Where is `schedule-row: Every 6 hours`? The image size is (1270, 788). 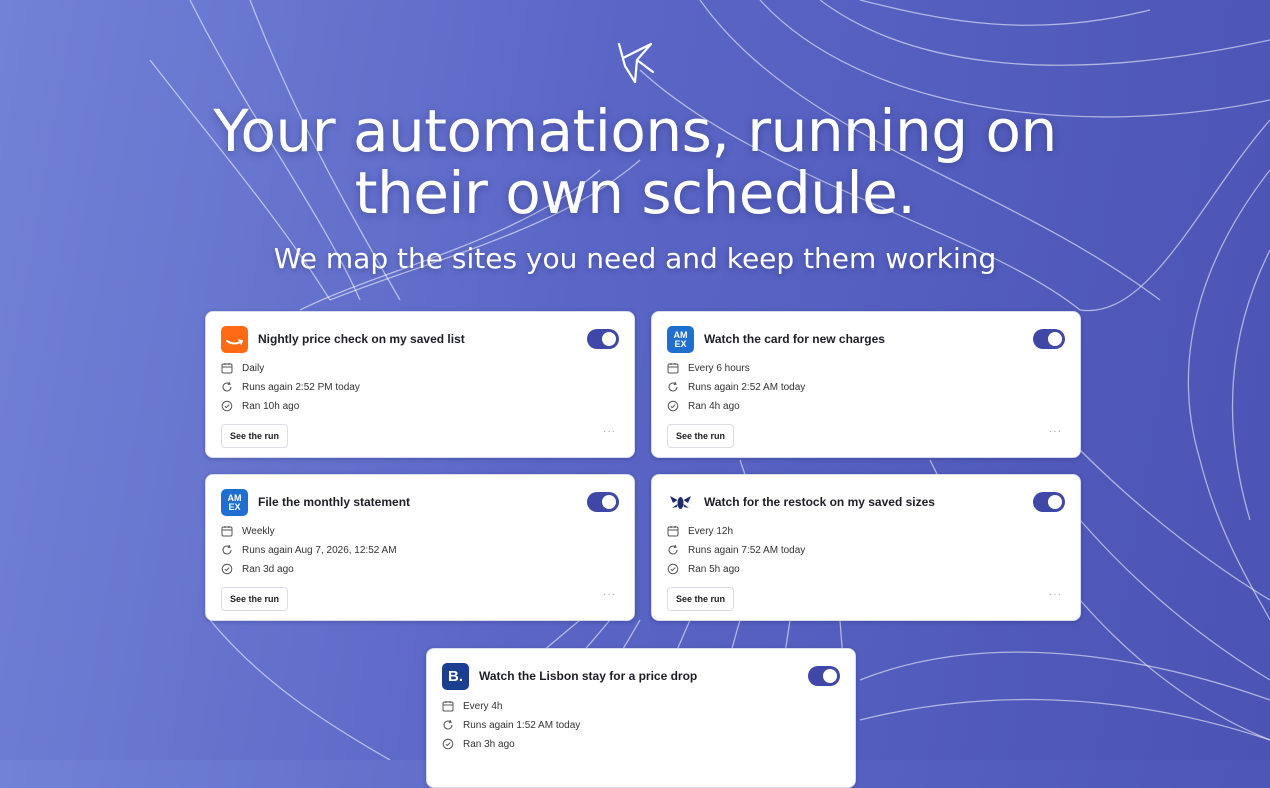 schedule-row: Every 6 hours is located at coordinates (708, 368).